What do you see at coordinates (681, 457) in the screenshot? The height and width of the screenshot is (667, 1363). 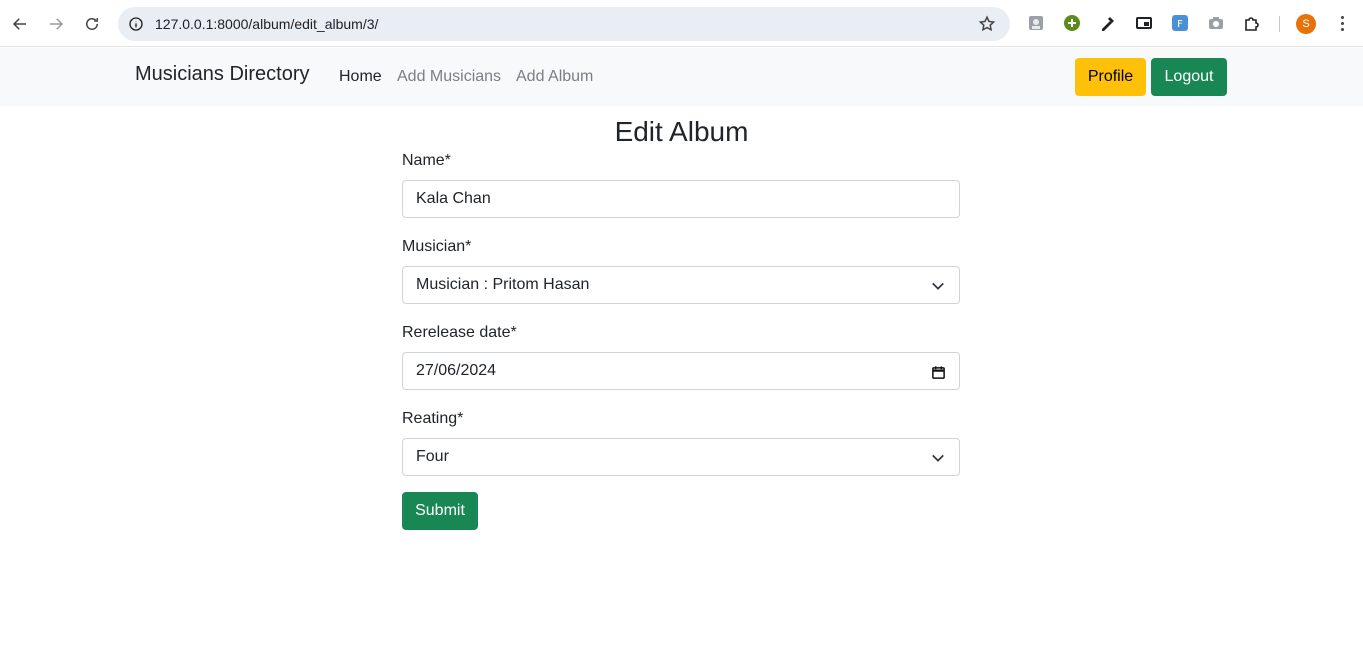 I see `rating-select: Four` at bounding box center [681, 457].